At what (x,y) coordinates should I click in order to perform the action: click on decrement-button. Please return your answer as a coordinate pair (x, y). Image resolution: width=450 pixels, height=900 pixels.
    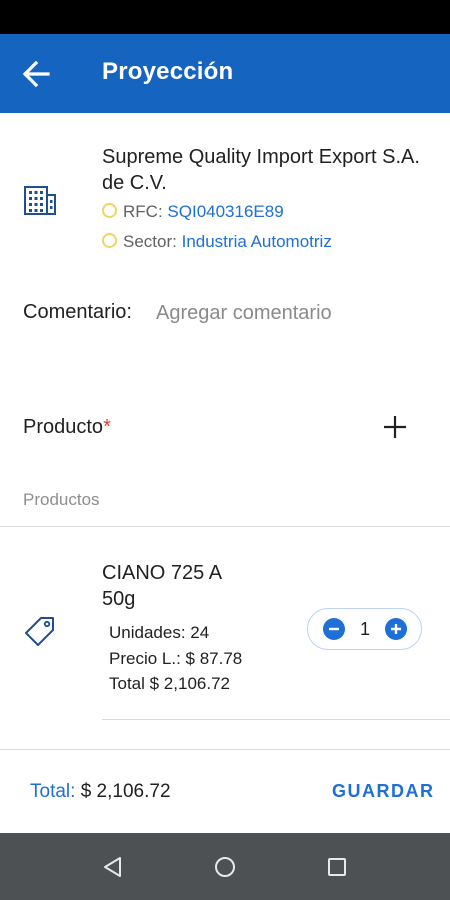
    Looking at the image, I should click on (334, 629).